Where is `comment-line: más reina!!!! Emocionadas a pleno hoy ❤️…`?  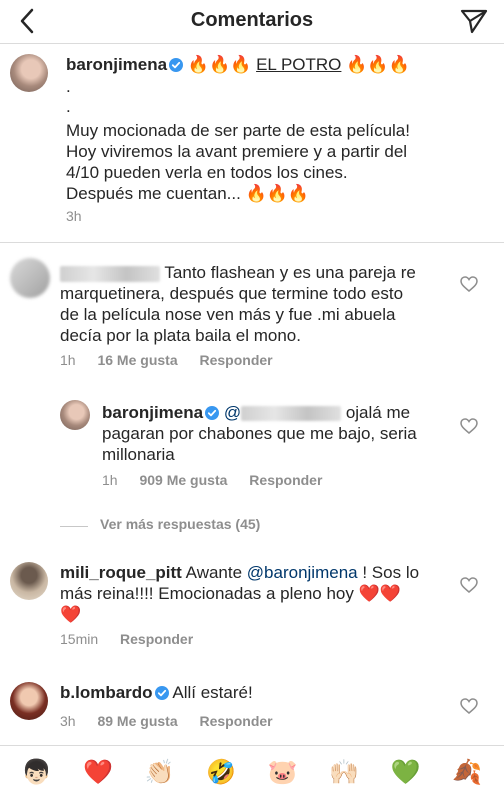
comment-line: más reina!!!! Emocionadas a pleno hoy ❤️… is located at coordinates (230, 593).